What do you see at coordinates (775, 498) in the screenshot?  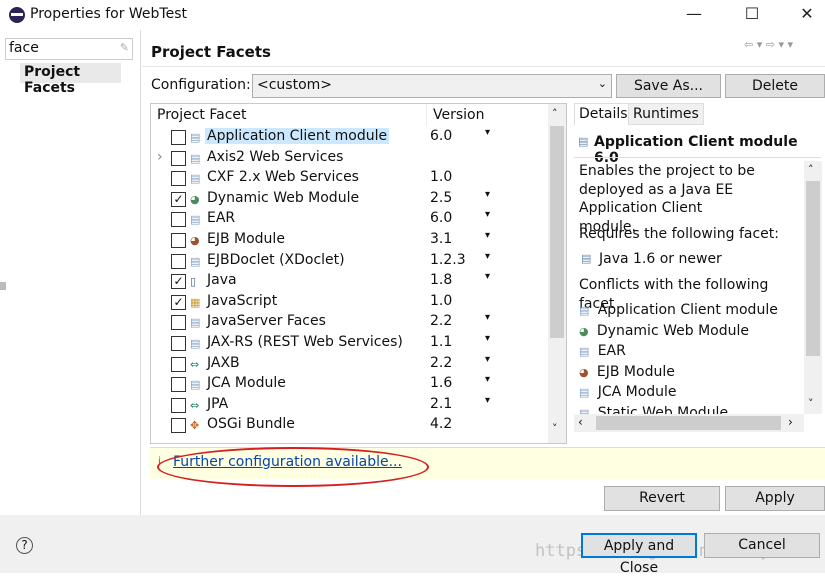 I see `apply-button: Apply` at bounding box center [775, 498].